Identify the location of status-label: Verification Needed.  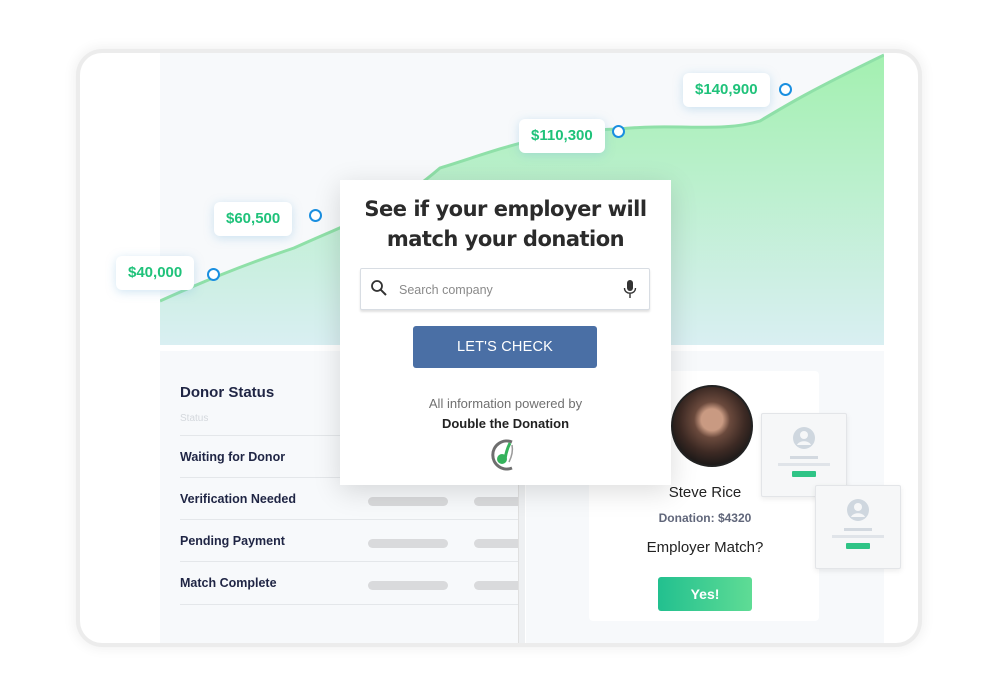
(238, 499).